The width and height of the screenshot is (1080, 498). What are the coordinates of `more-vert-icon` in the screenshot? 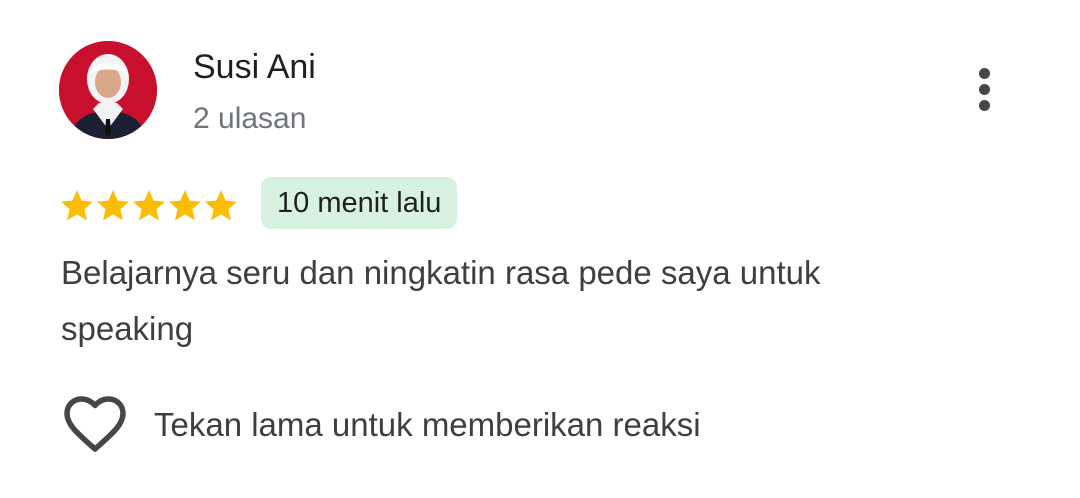 It's located at (984, 73).